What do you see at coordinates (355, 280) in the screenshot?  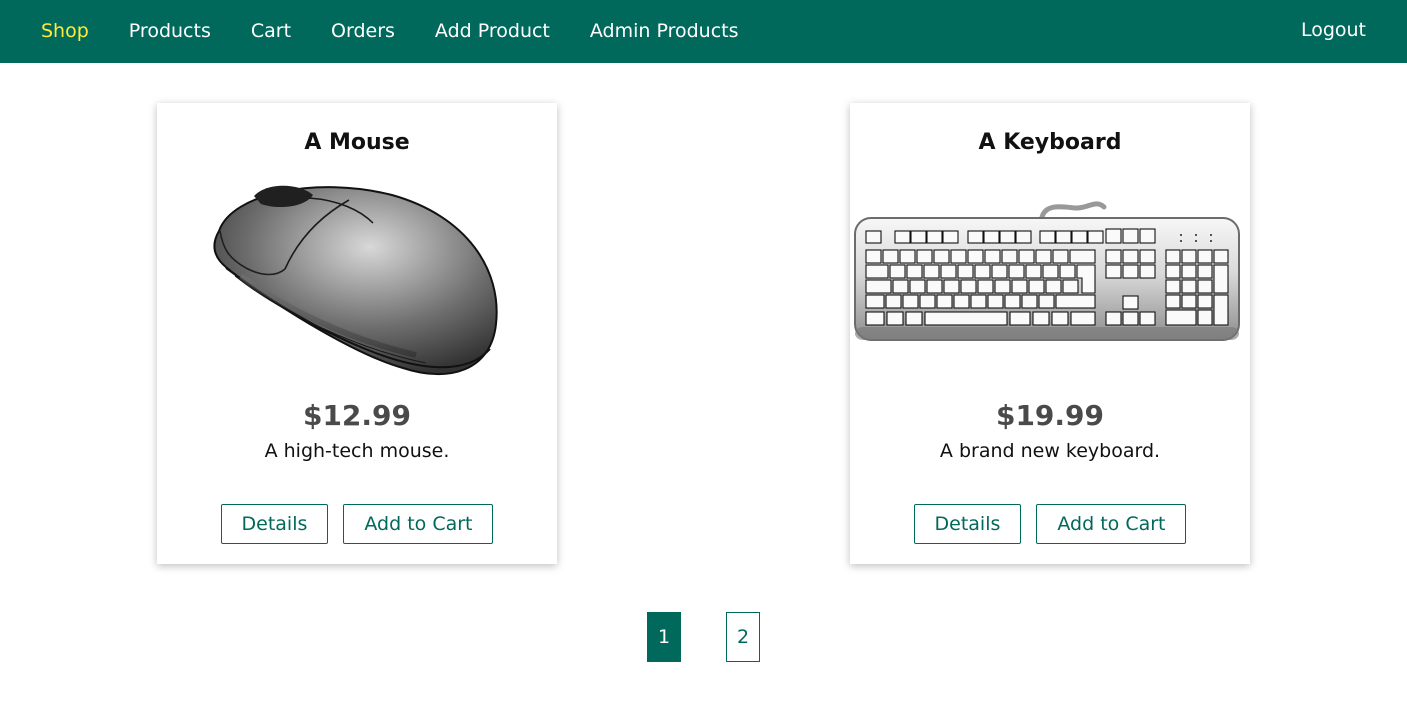 I see `mouse-image` at bounding box center [355, 280].